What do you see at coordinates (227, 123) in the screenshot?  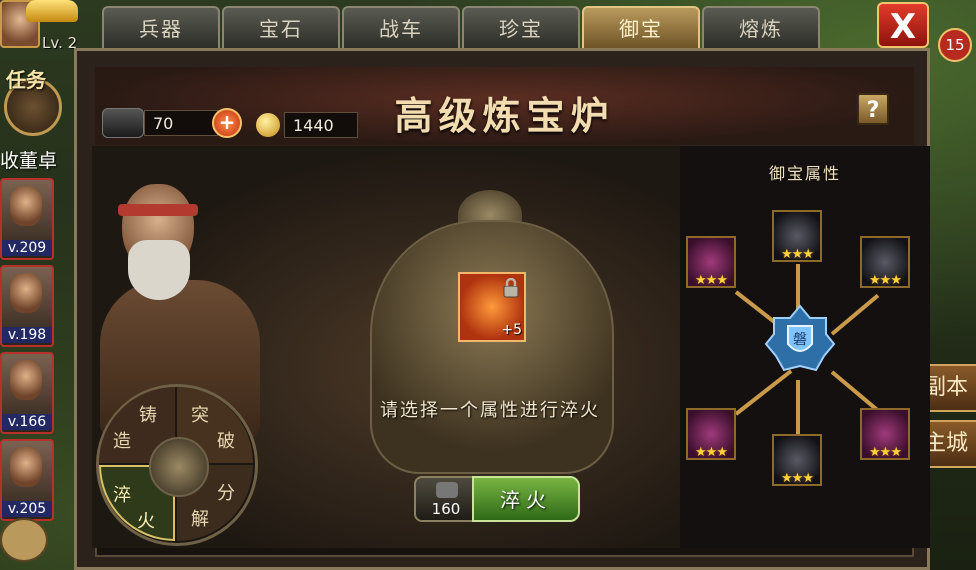 I see `add-coal-button: +` at bounding box center [227, 123].